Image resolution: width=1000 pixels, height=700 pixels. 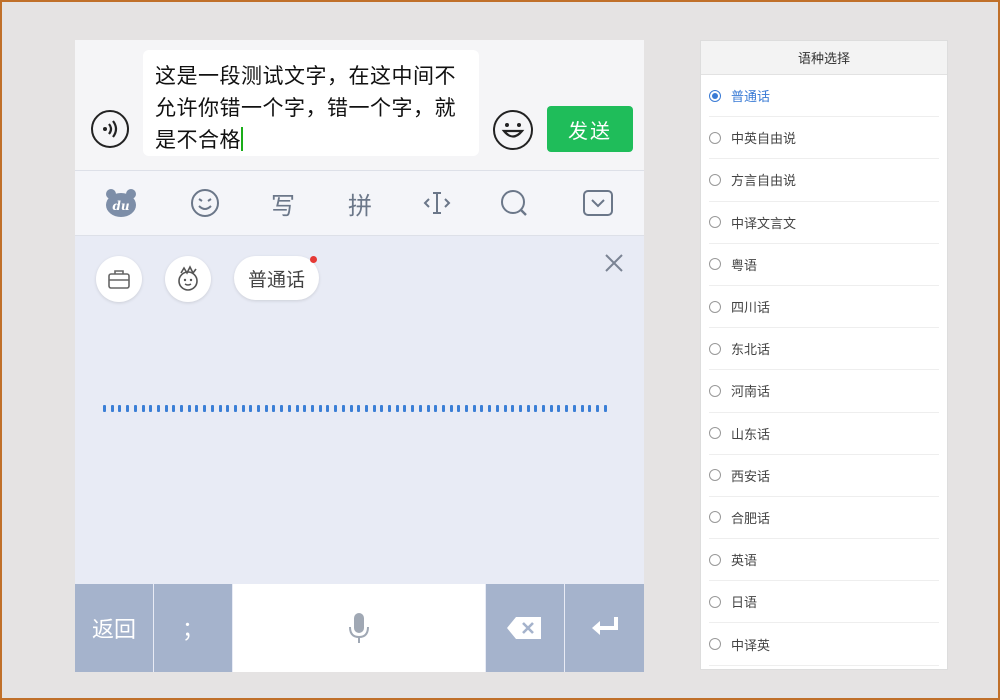 I want to click on collapse-keyboard-icon, so click(x=598, y=203).